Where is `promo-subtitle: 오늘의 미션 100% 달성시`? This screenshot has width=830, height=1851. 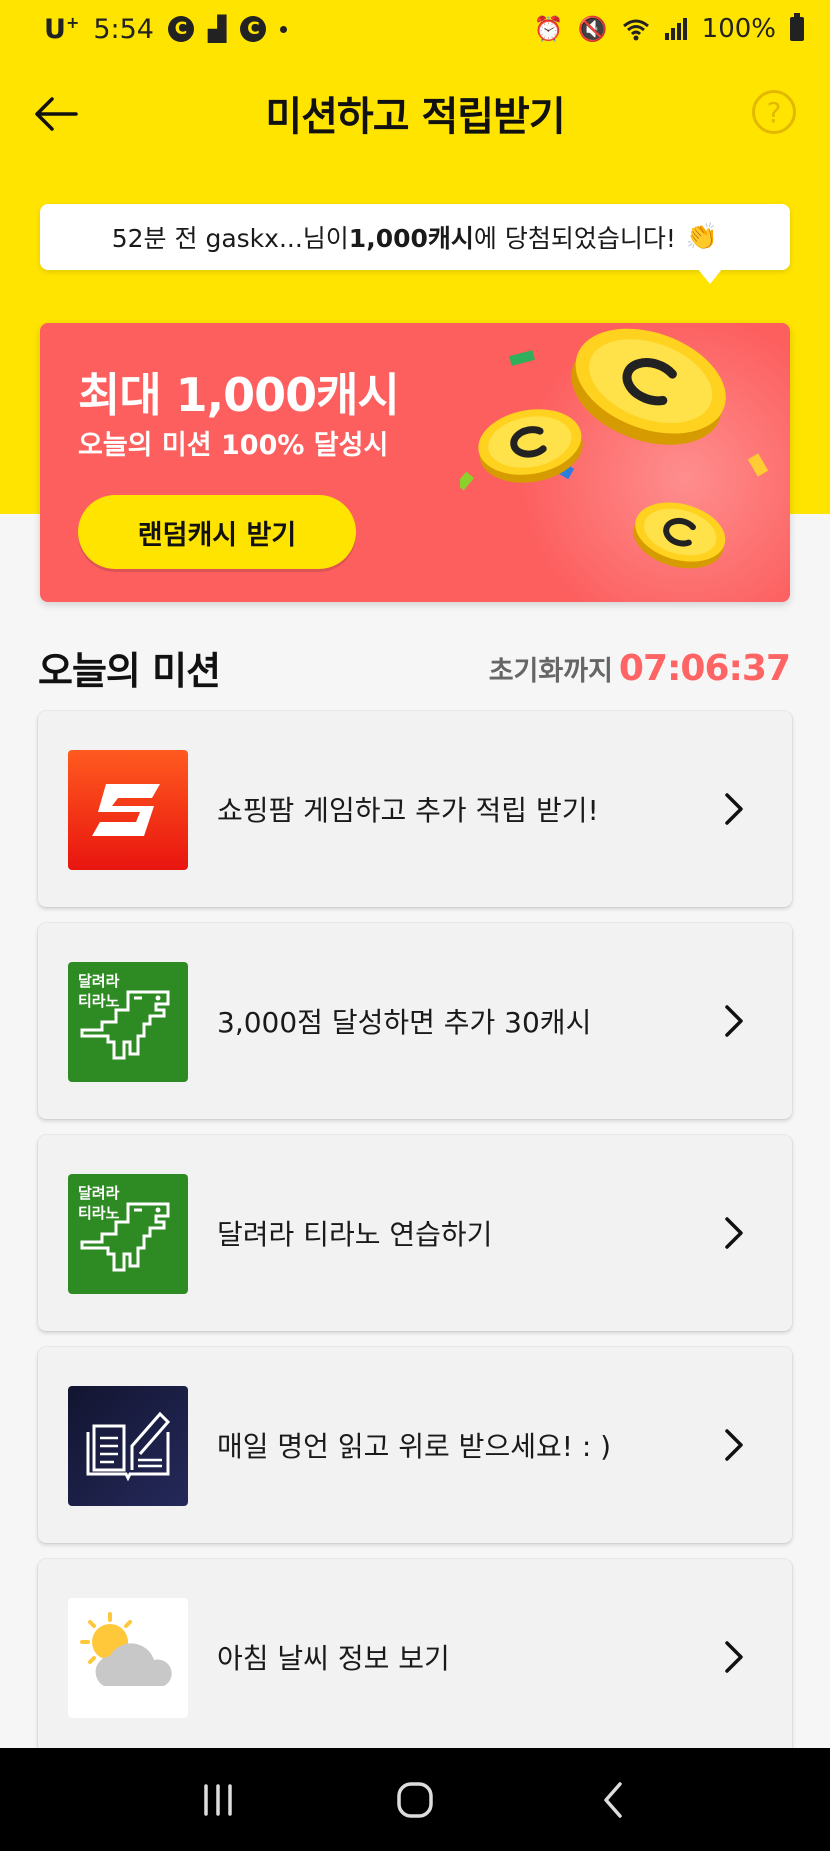 promo-subtitle: 오늘의 미션 100% 달성시 is located at coordinates (233, 445).